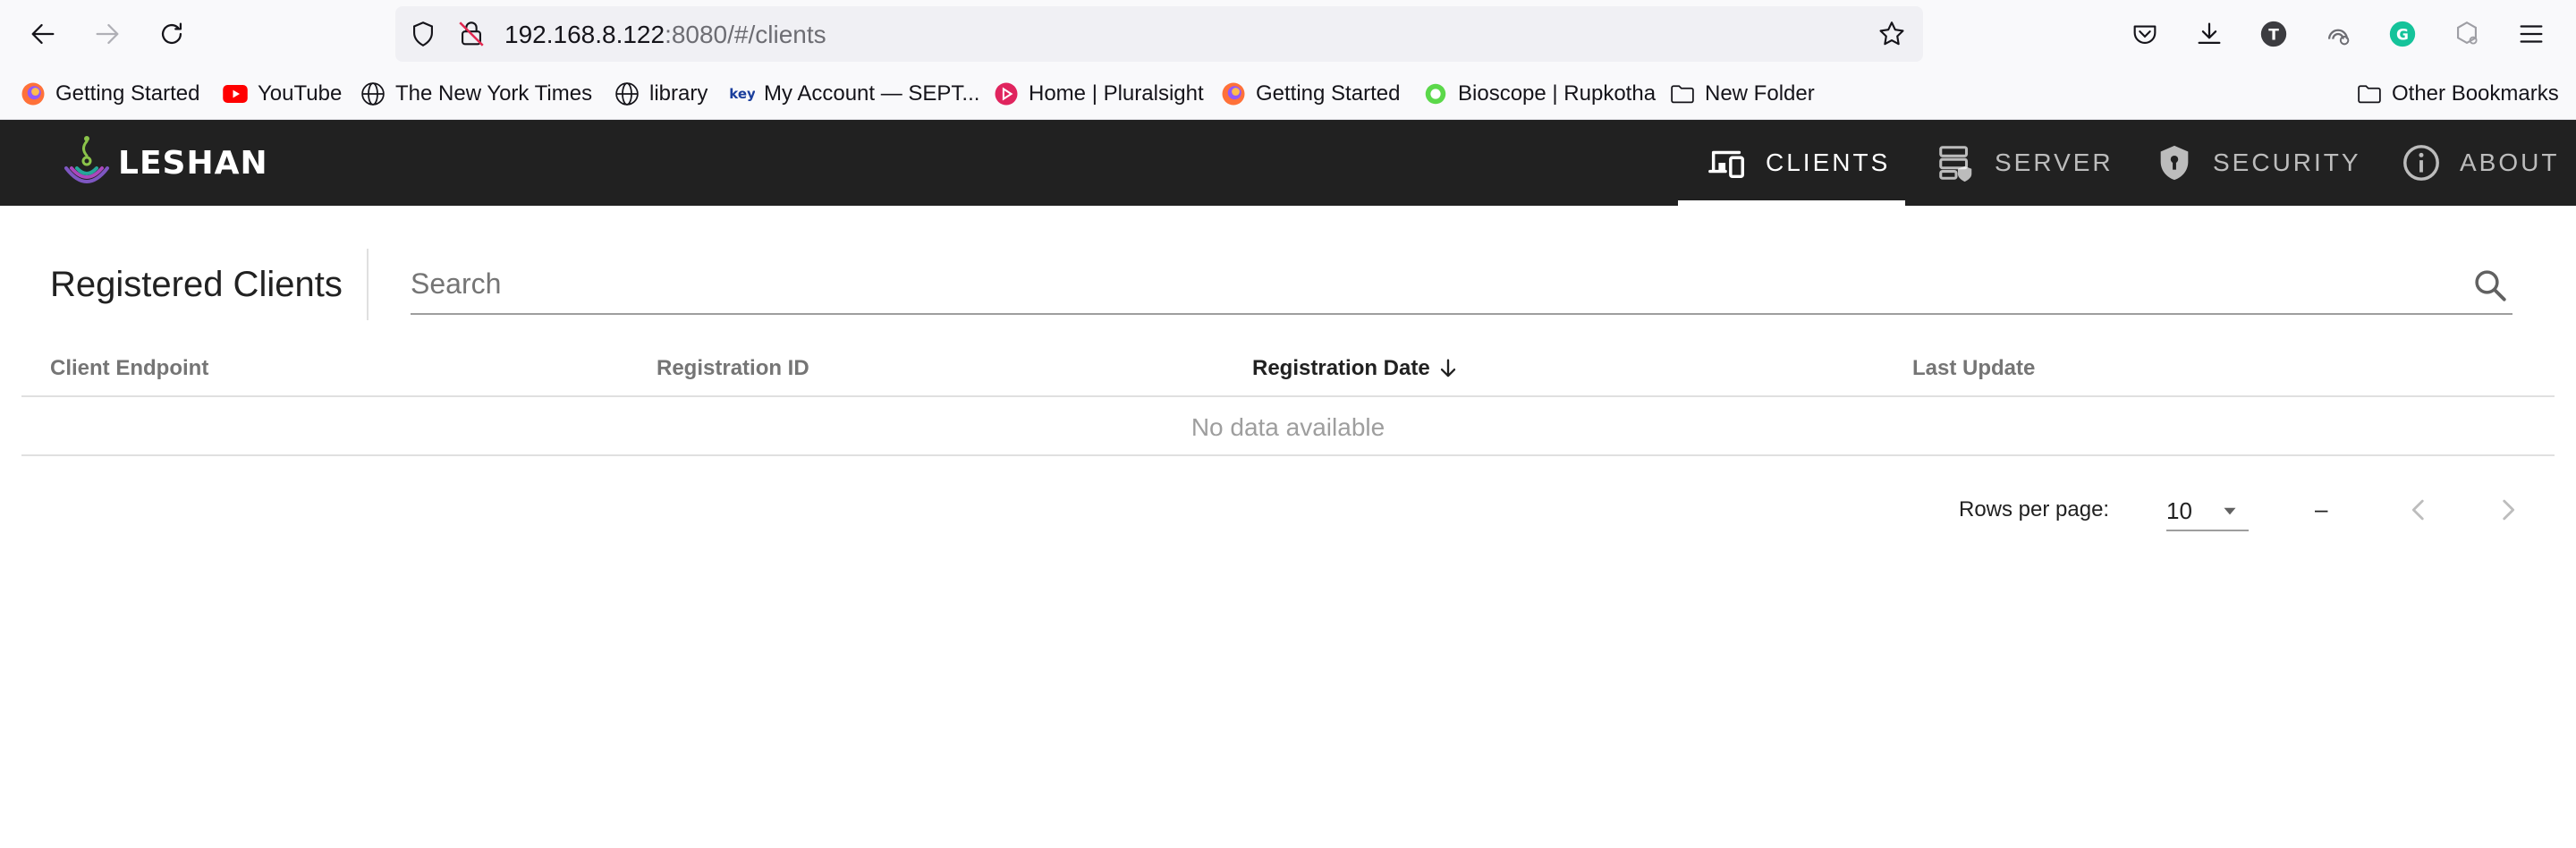 Image resolution: width=2576 pixels, height=848 pixels. I want to click on search-icon, so click(2490, 285).